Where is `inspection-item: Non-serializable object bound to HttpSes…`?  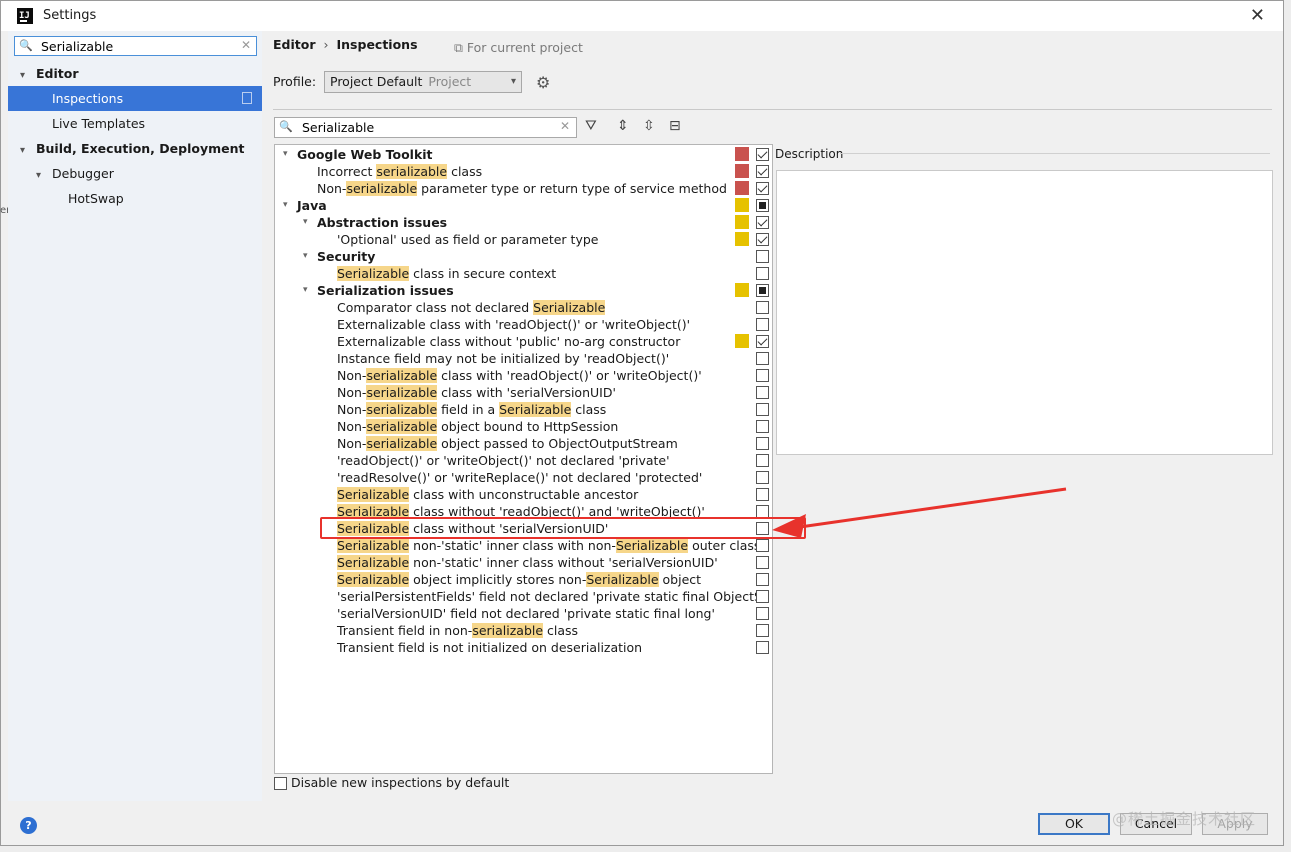
inspection-item: Non-serializable object bound to HttpSes… is located at coordinates (523, 426).